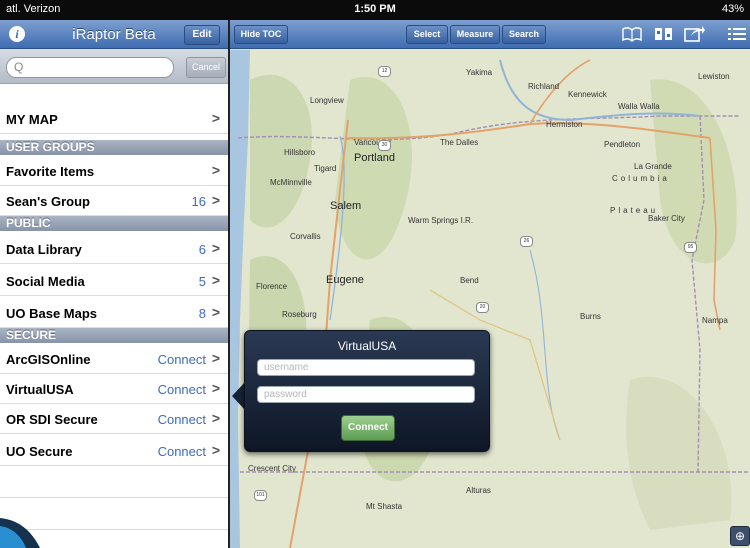 The height and width of the screenshot is (548, 750). Describe the element at coordinates (690, 247) in the screenshot. I see `route-shield-icon: 95` at that location.